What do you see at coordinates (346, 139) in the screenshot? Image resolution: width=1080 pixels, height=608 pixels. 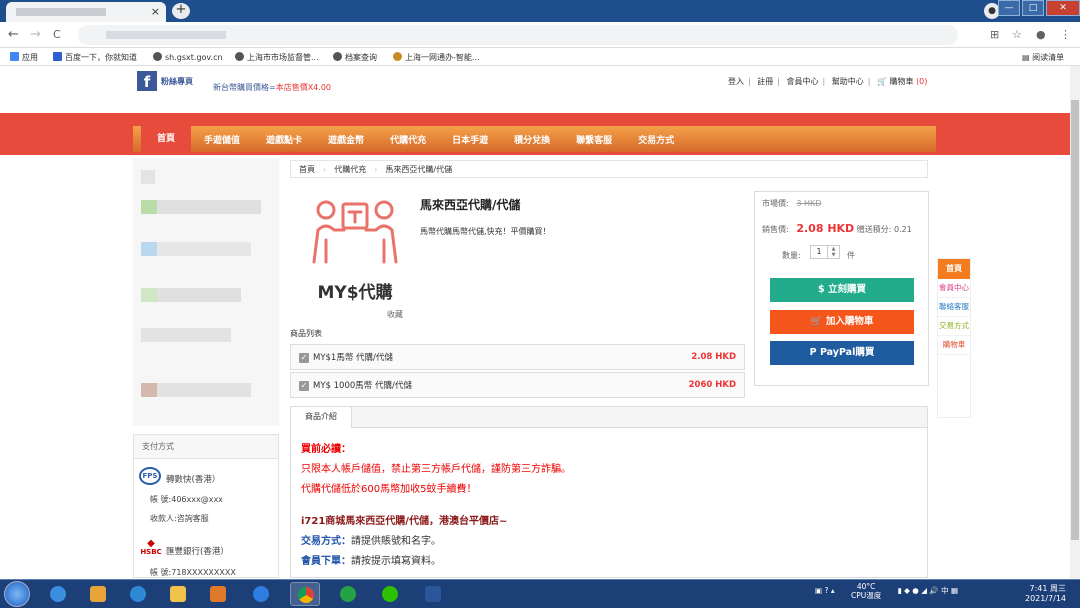 I see `nav-game-gold: 遊戲金幣` at bounding box center [346, 139].